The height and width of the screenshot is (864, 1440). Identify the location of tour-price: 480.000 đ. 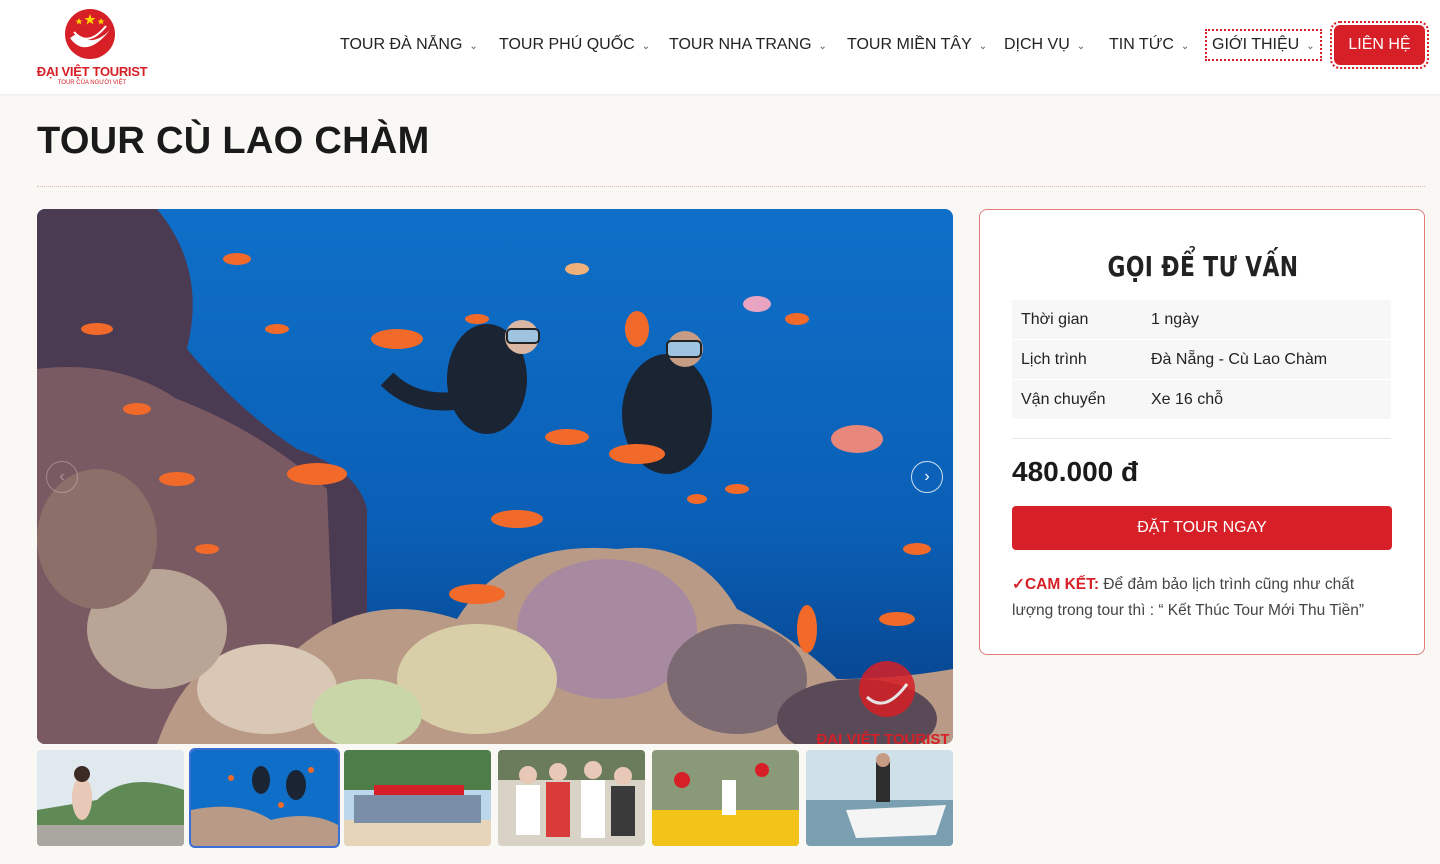
(1075, 471).